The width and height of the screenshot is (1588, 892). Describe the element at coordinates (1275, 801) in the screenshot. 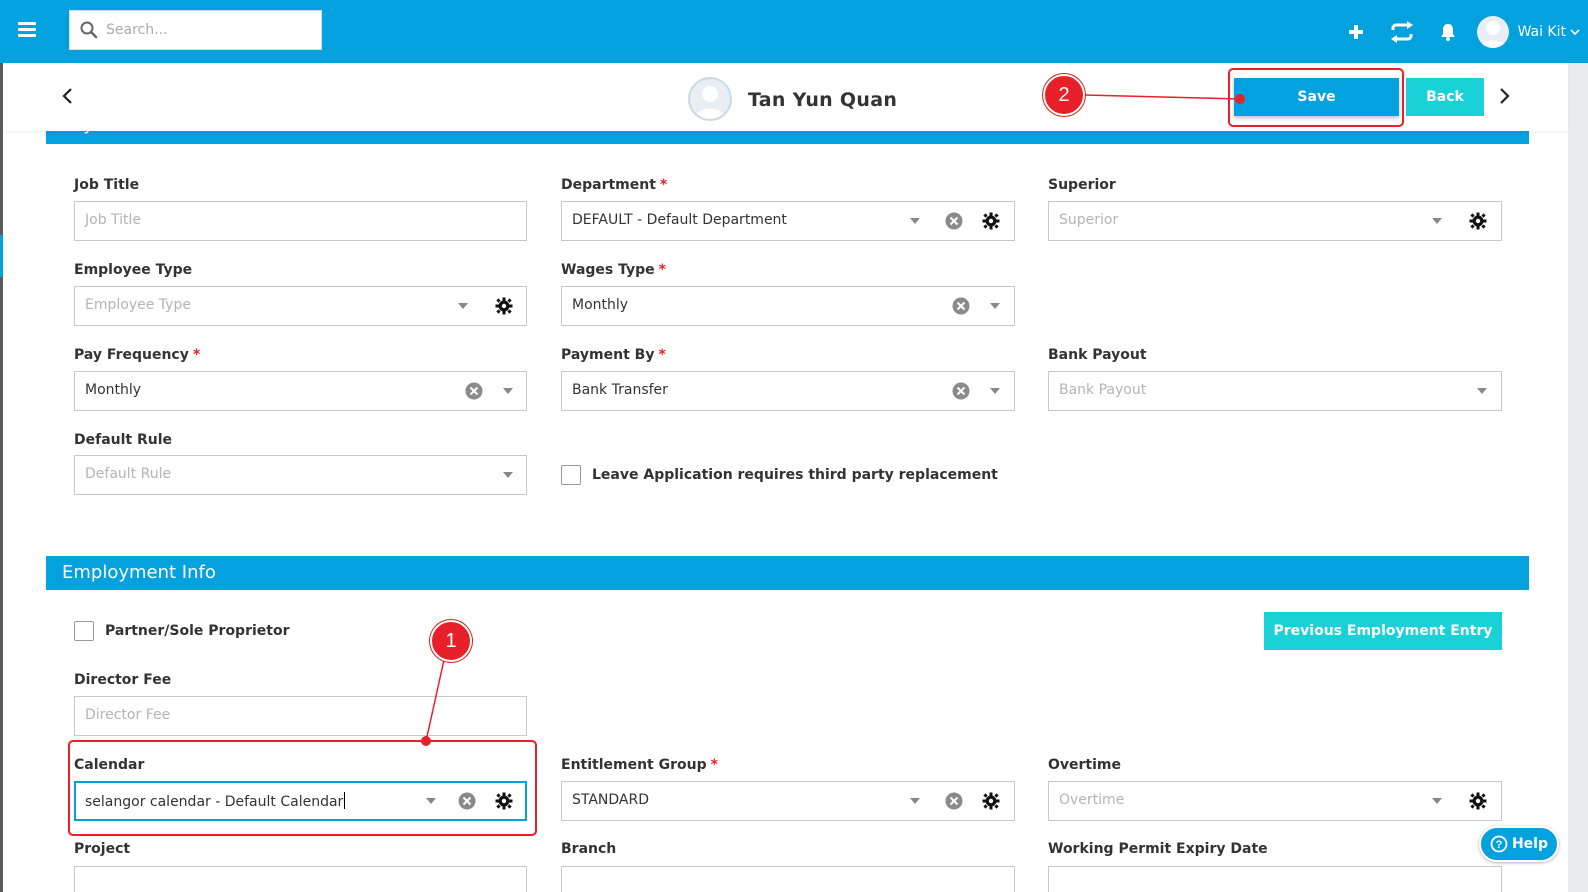

I see `overtime-select: Overtime` at that location.